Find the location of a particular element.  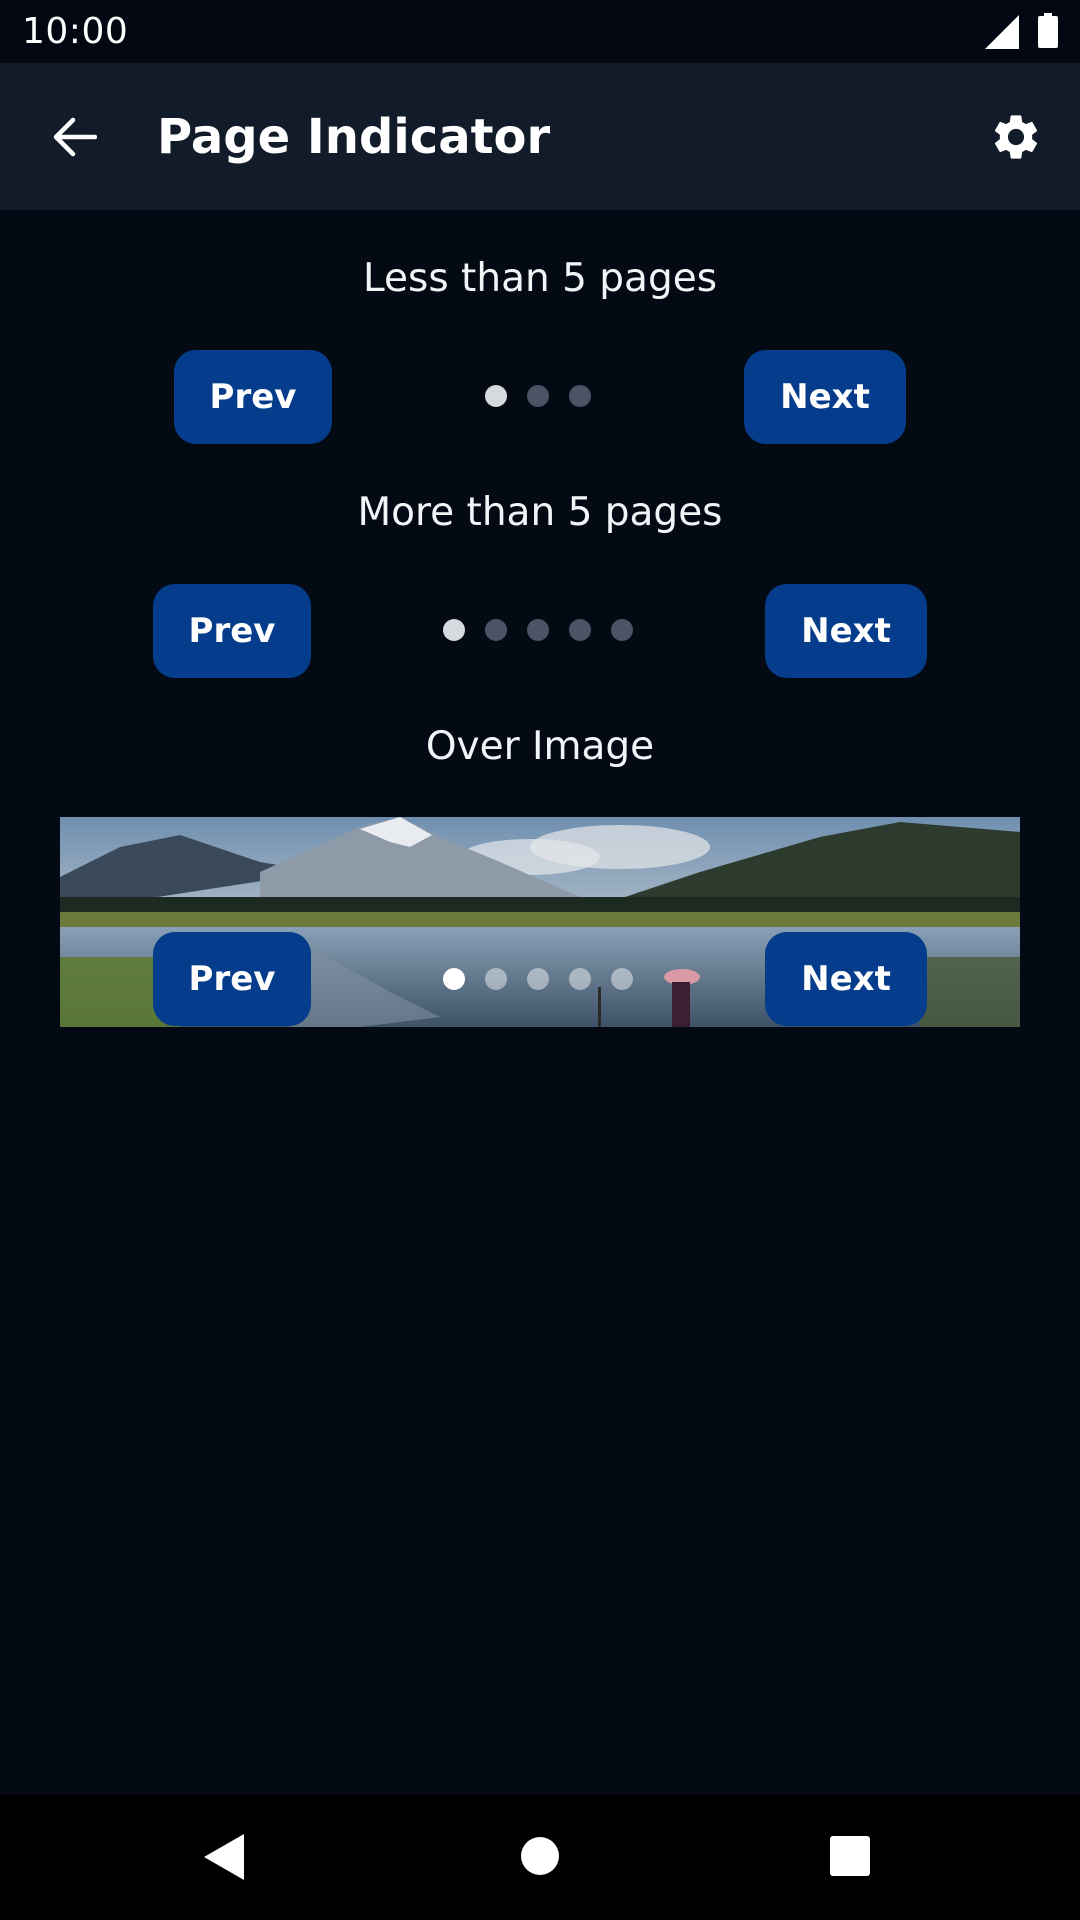

gear-icon is located at coordinates (1016, 137).